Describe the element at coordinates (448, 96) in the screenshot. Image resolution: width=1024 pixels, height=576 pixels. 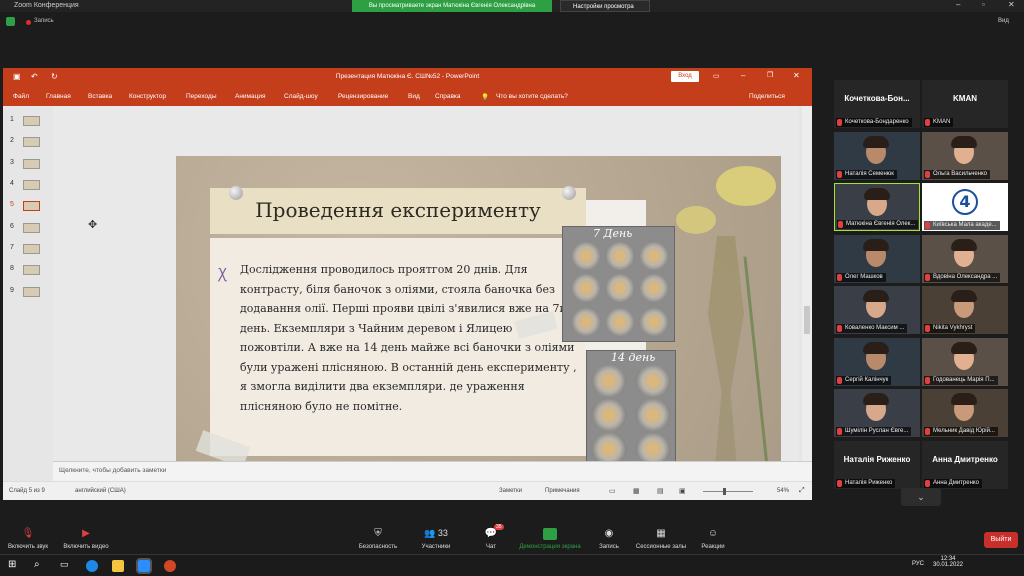
I see `tab-help: Справка` at that location.